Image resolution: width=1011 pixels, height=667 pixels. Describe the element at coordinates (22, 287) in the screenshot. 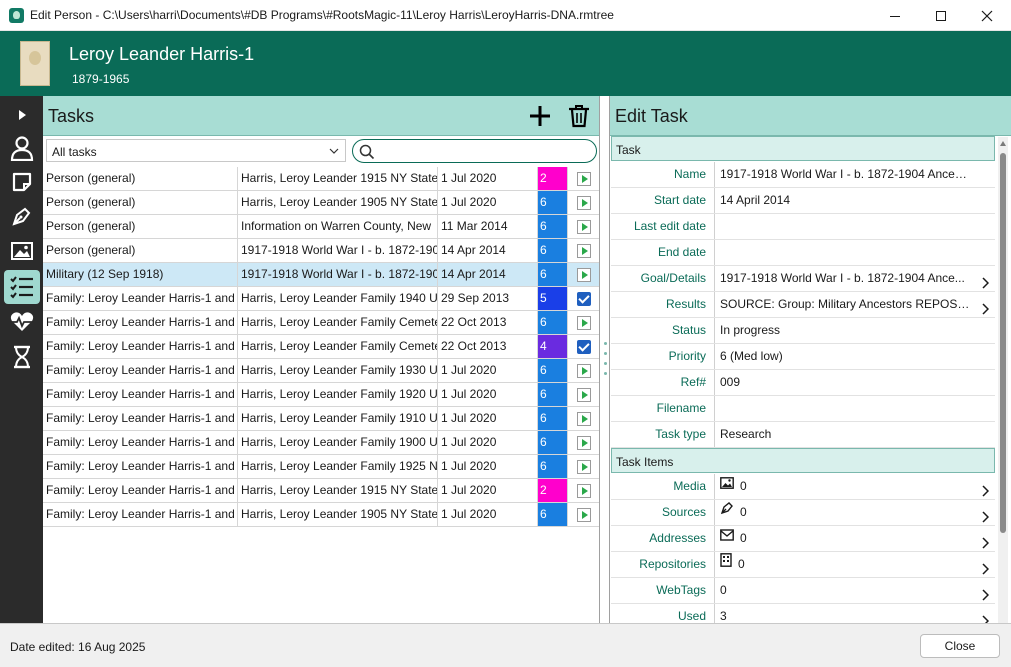

I see `sidebar-item-tasks` at that location.